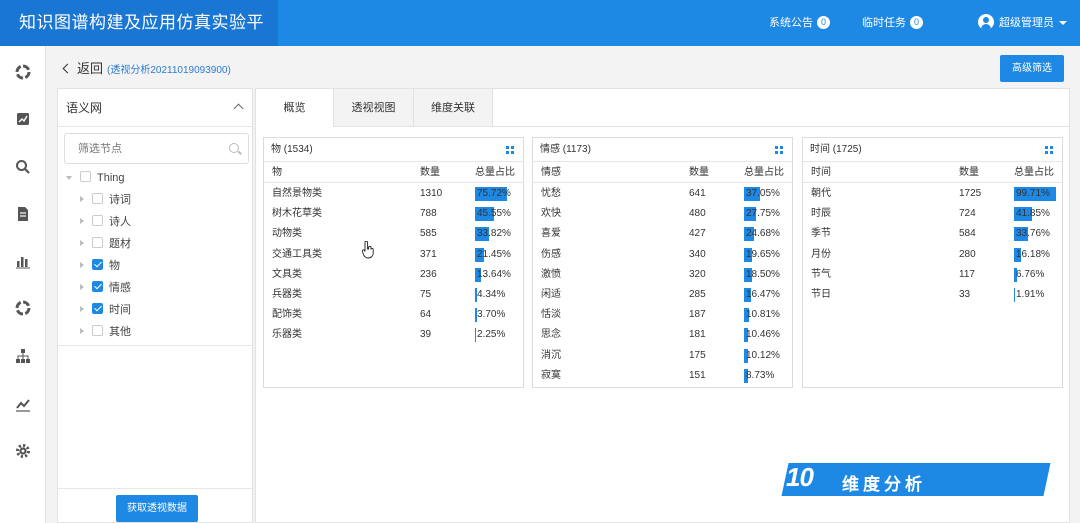 This screenshot has width=1080, height=523. I want to click on row-ratio-cell: 8.73%, so click(766, 376).